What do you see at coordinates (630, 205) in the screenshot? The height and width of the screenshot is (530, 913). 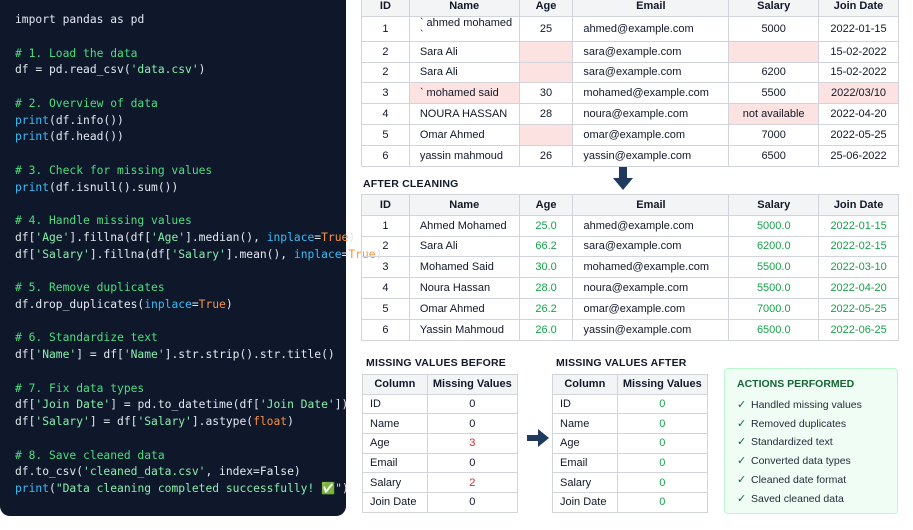 I see `cleaned-table-header-row: ID Name Age Email Salary Join Date` at bounding box center [630, 205].